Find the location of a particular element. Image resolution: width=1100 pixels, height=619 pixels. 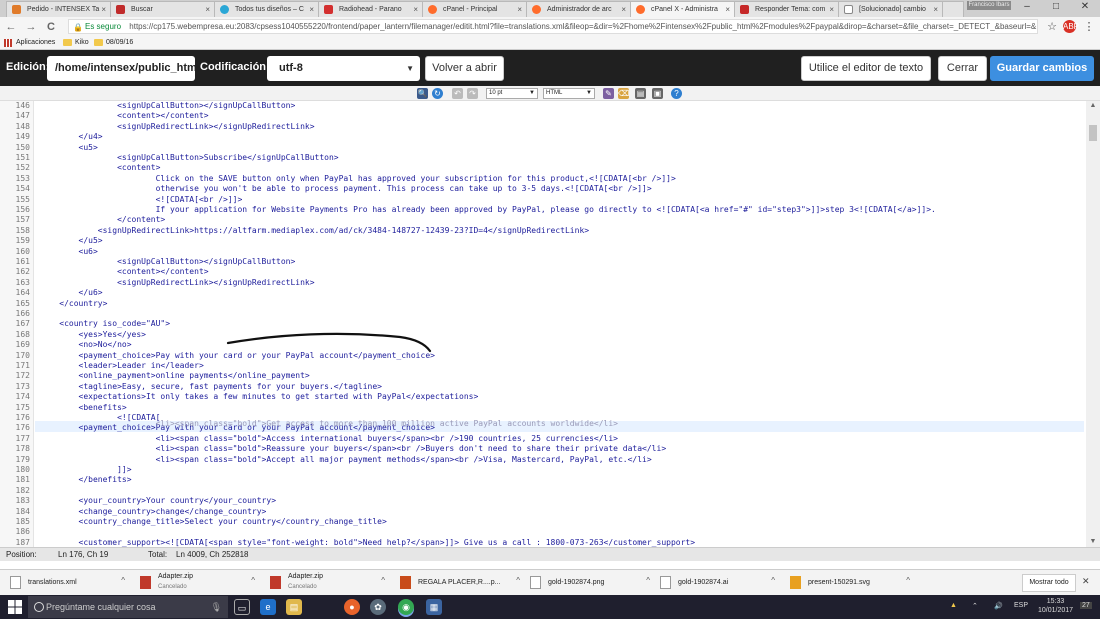

download-name: Adapter.zip is located at coordinates (306, 576).